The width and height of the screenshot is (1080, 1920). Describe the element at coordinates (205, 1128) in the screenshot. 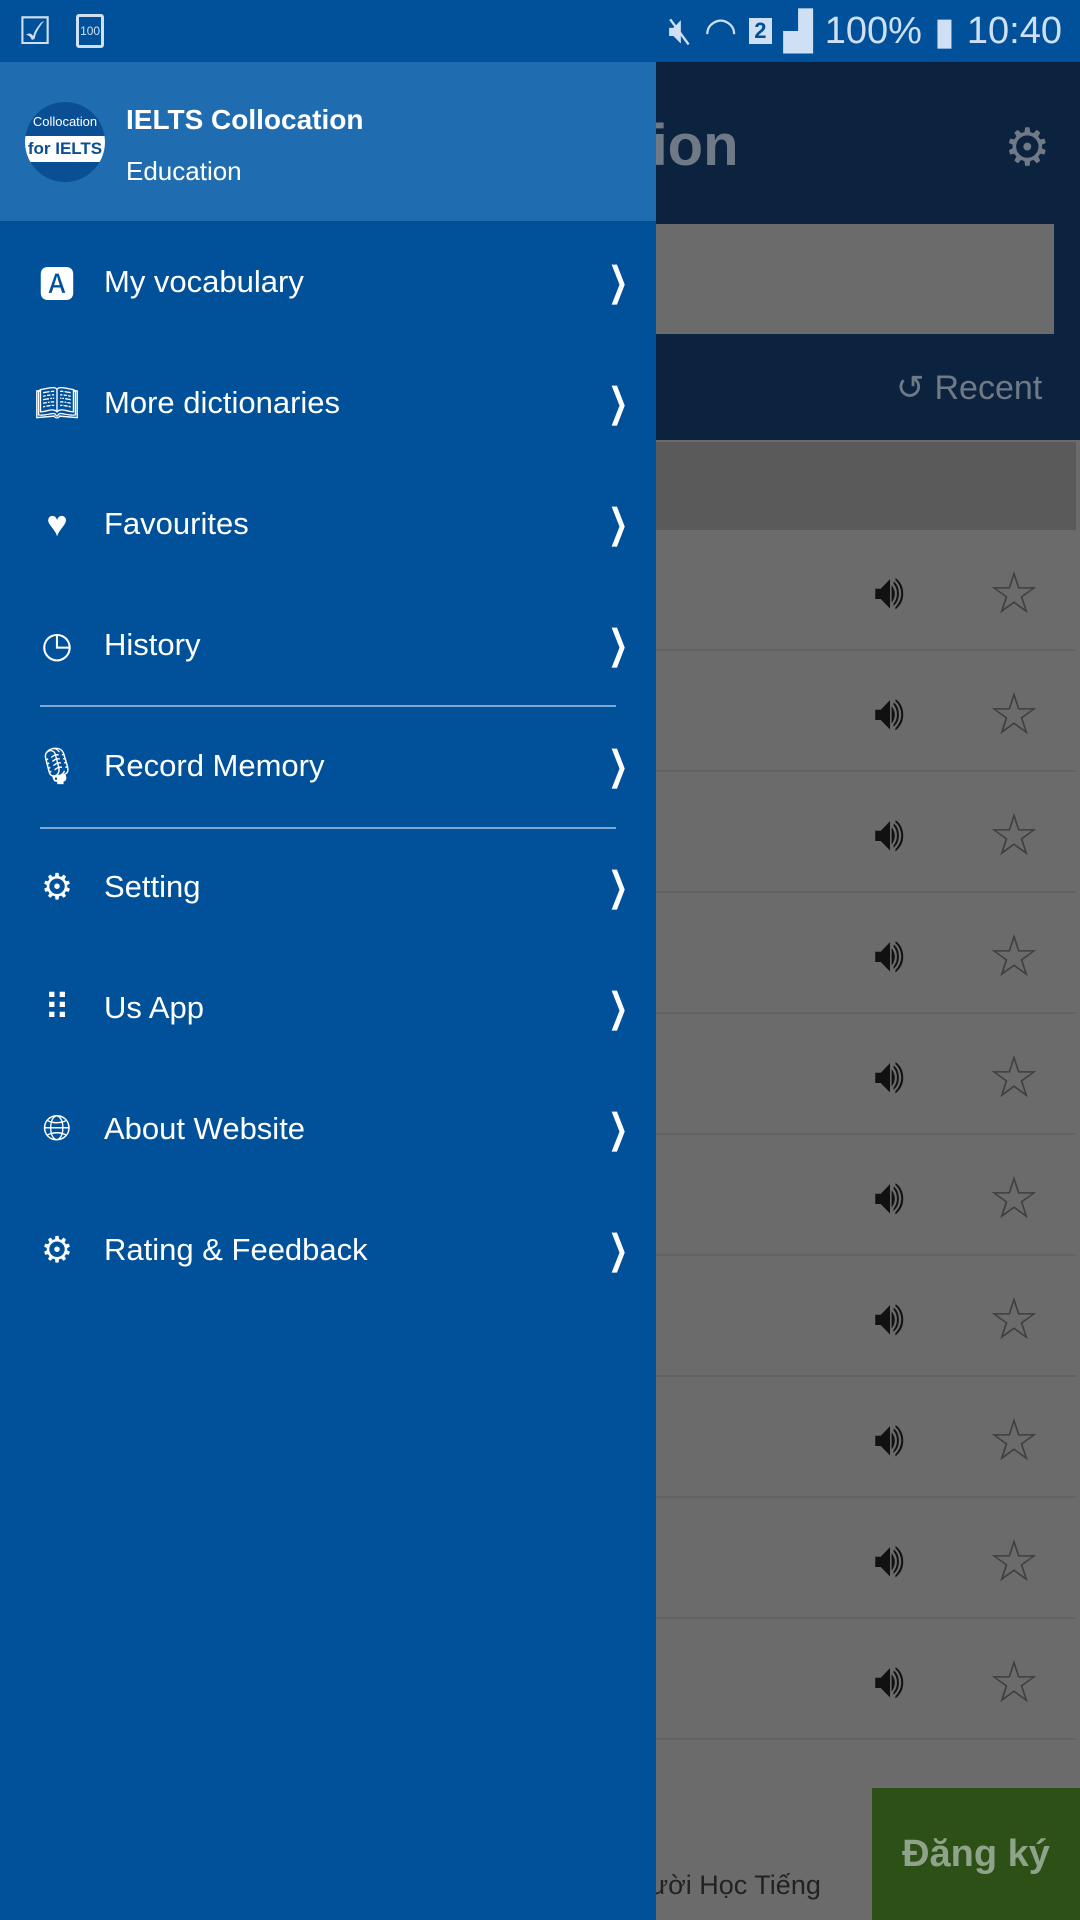

I see `drawer-item-label: About Website` at that location.